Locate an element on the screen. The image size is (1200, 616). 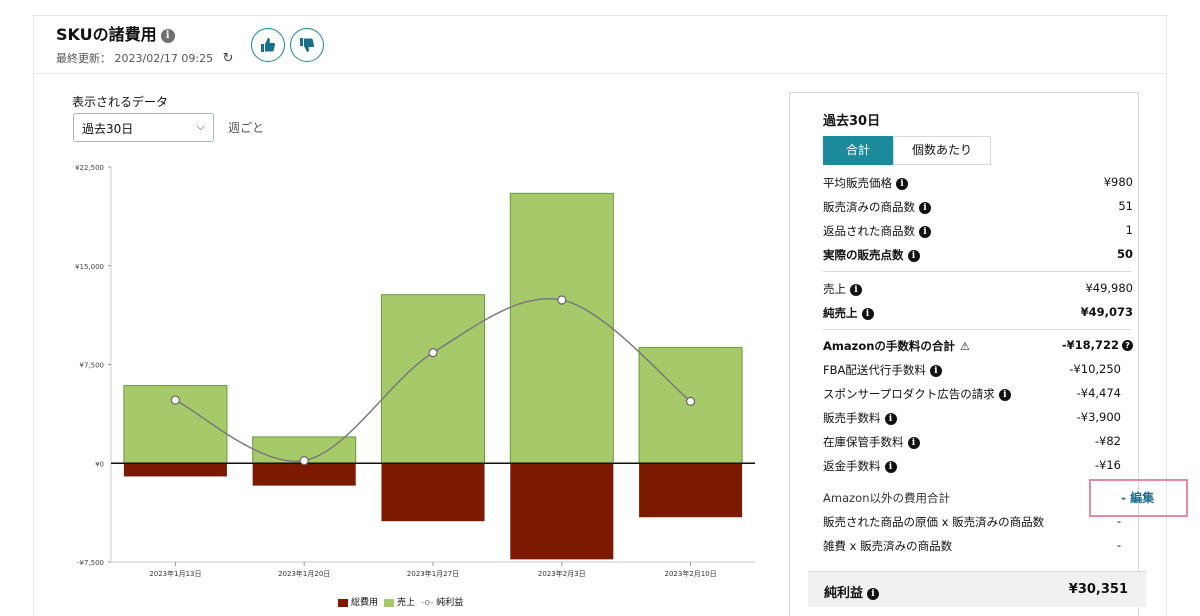
tab-total: 合計 is located at coordinates (858, 150).